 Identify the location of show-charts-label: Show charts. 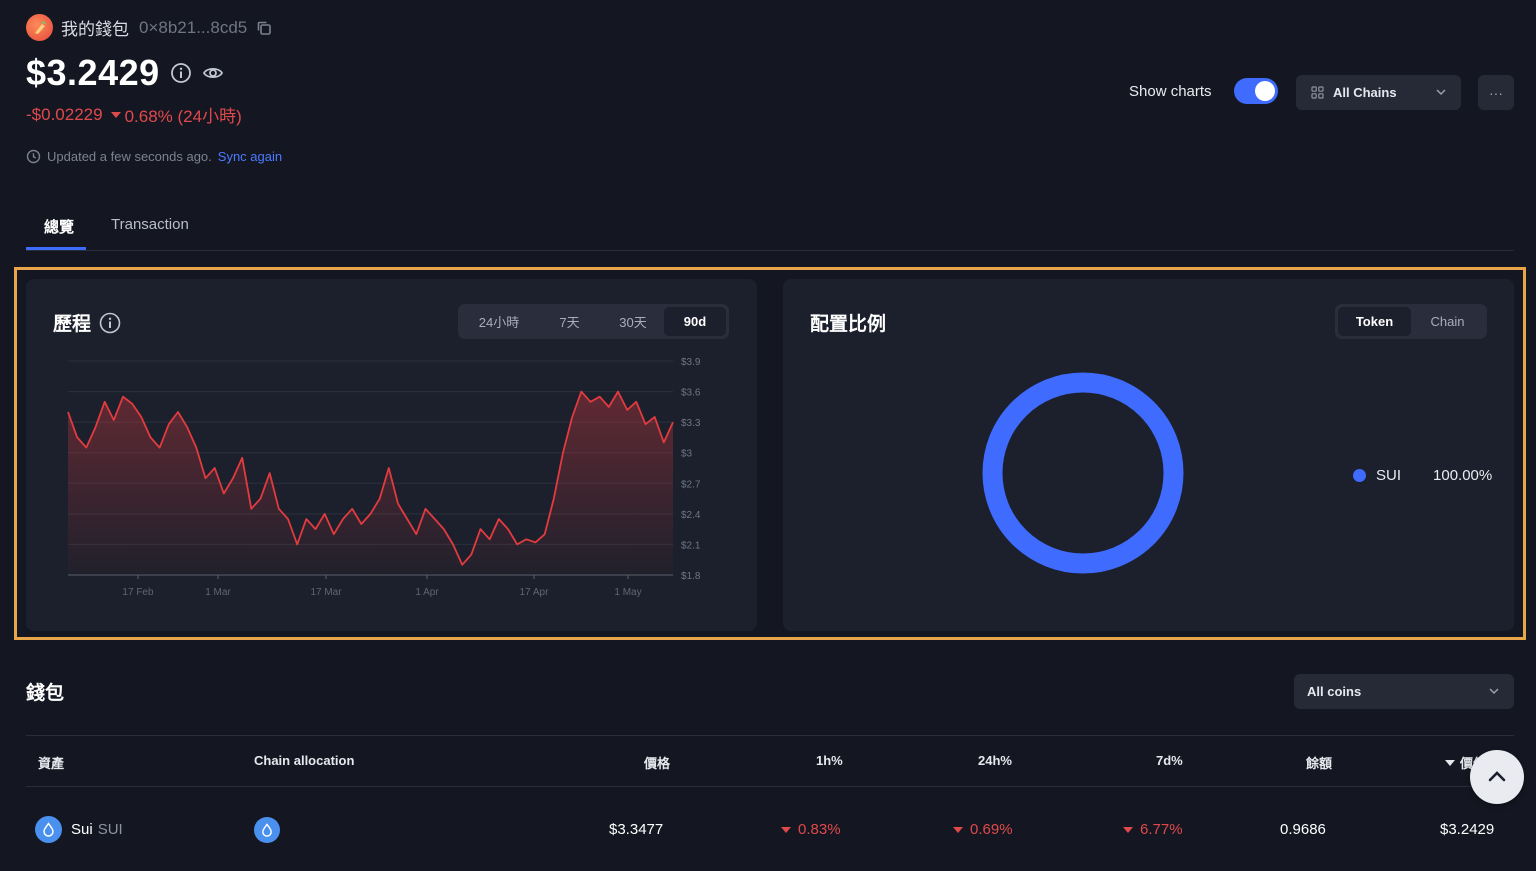
(1170, 91).